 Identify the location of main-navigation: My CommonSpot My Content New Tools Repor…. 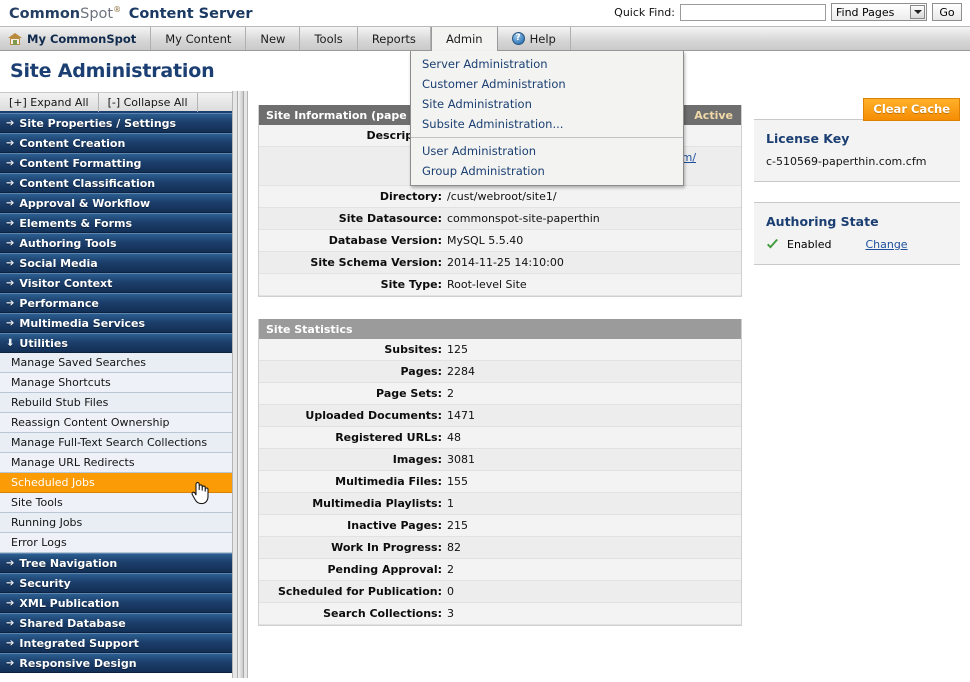
(485, 39).